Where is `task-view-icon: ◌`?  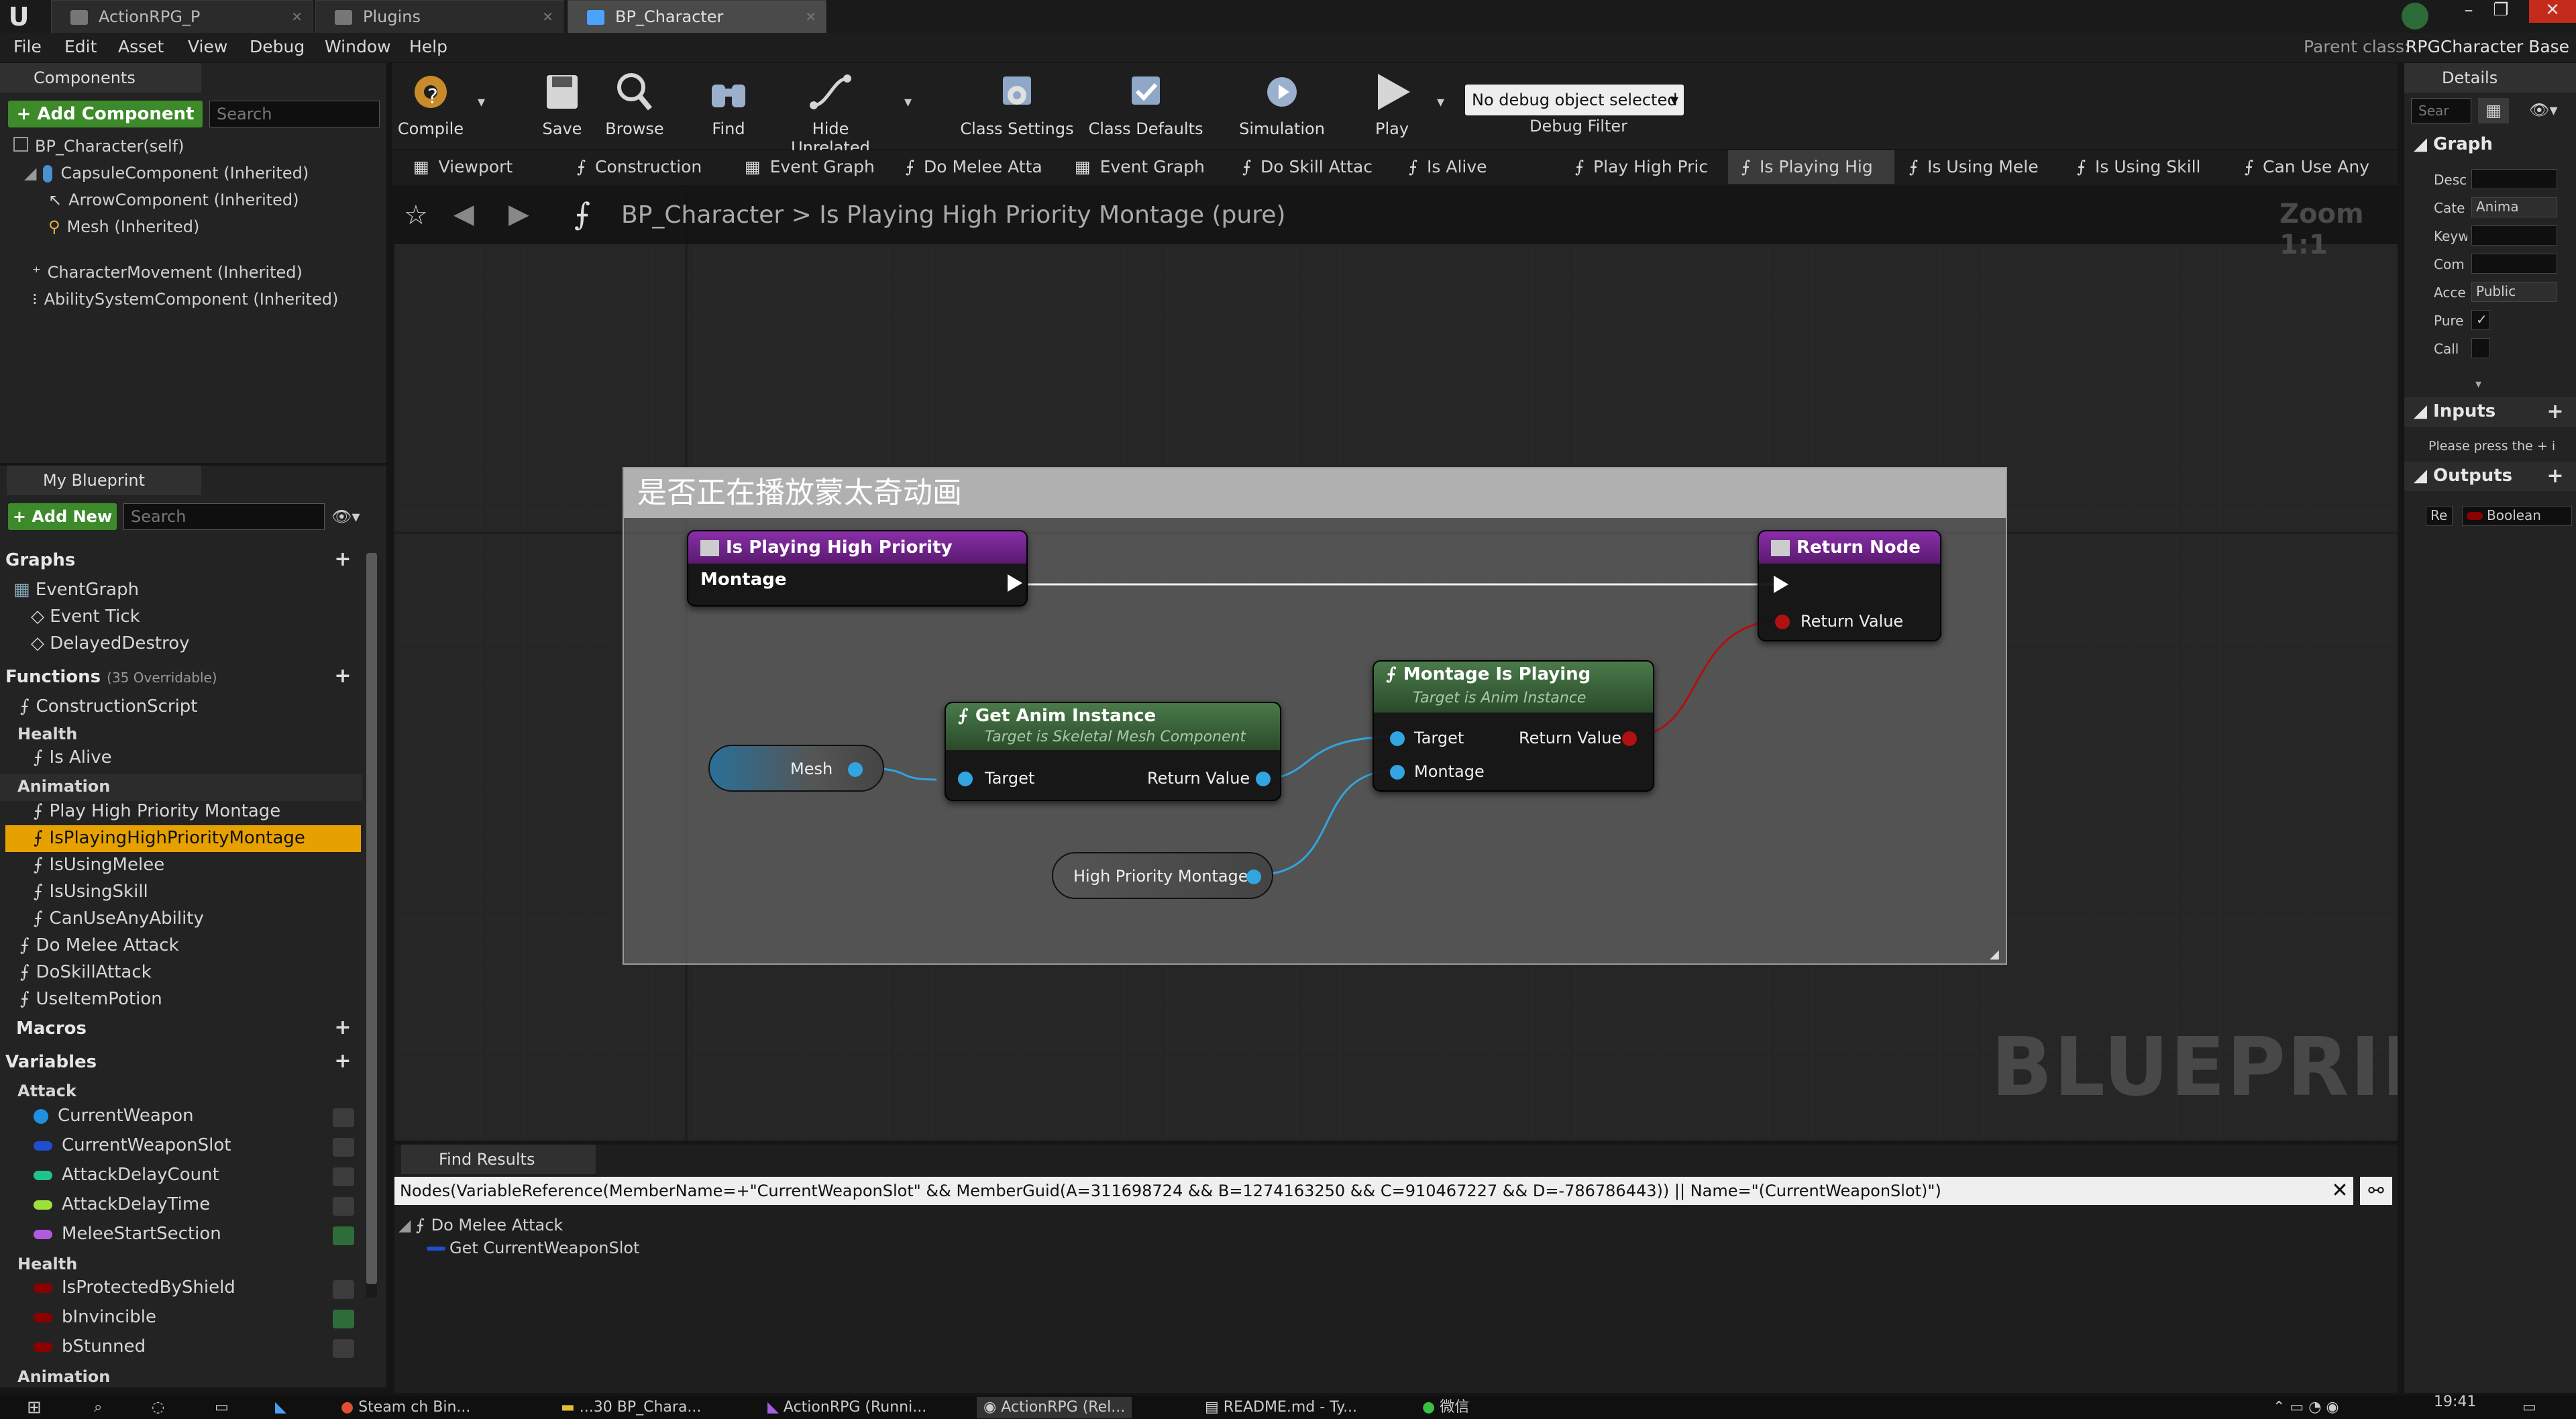
task-view-icon: ◌ is located at coordinates (158, 1407).